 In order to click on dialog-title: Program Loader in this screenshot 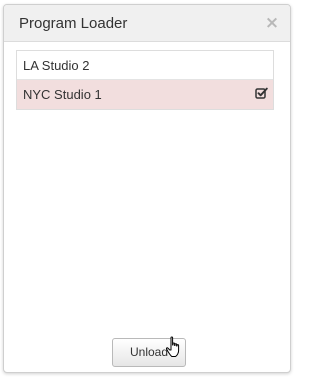, I will do `click(73, 23)`.